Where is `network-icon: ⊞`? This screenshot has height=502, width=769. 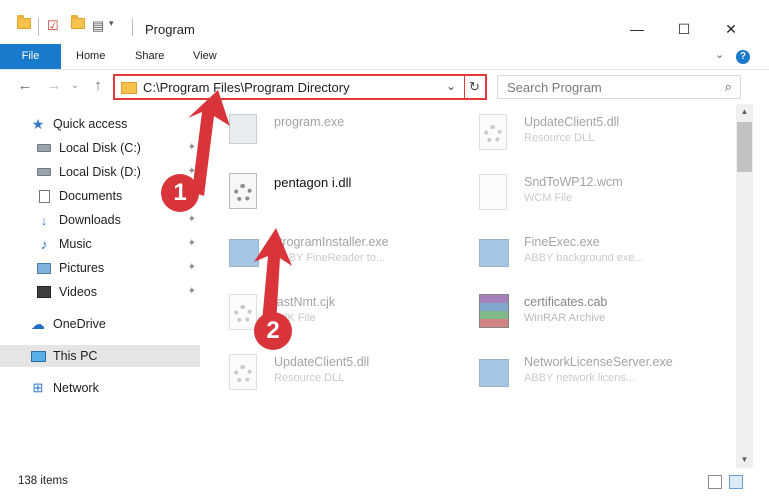 network-icon: ⊞ is located at coordinates (38, 387).